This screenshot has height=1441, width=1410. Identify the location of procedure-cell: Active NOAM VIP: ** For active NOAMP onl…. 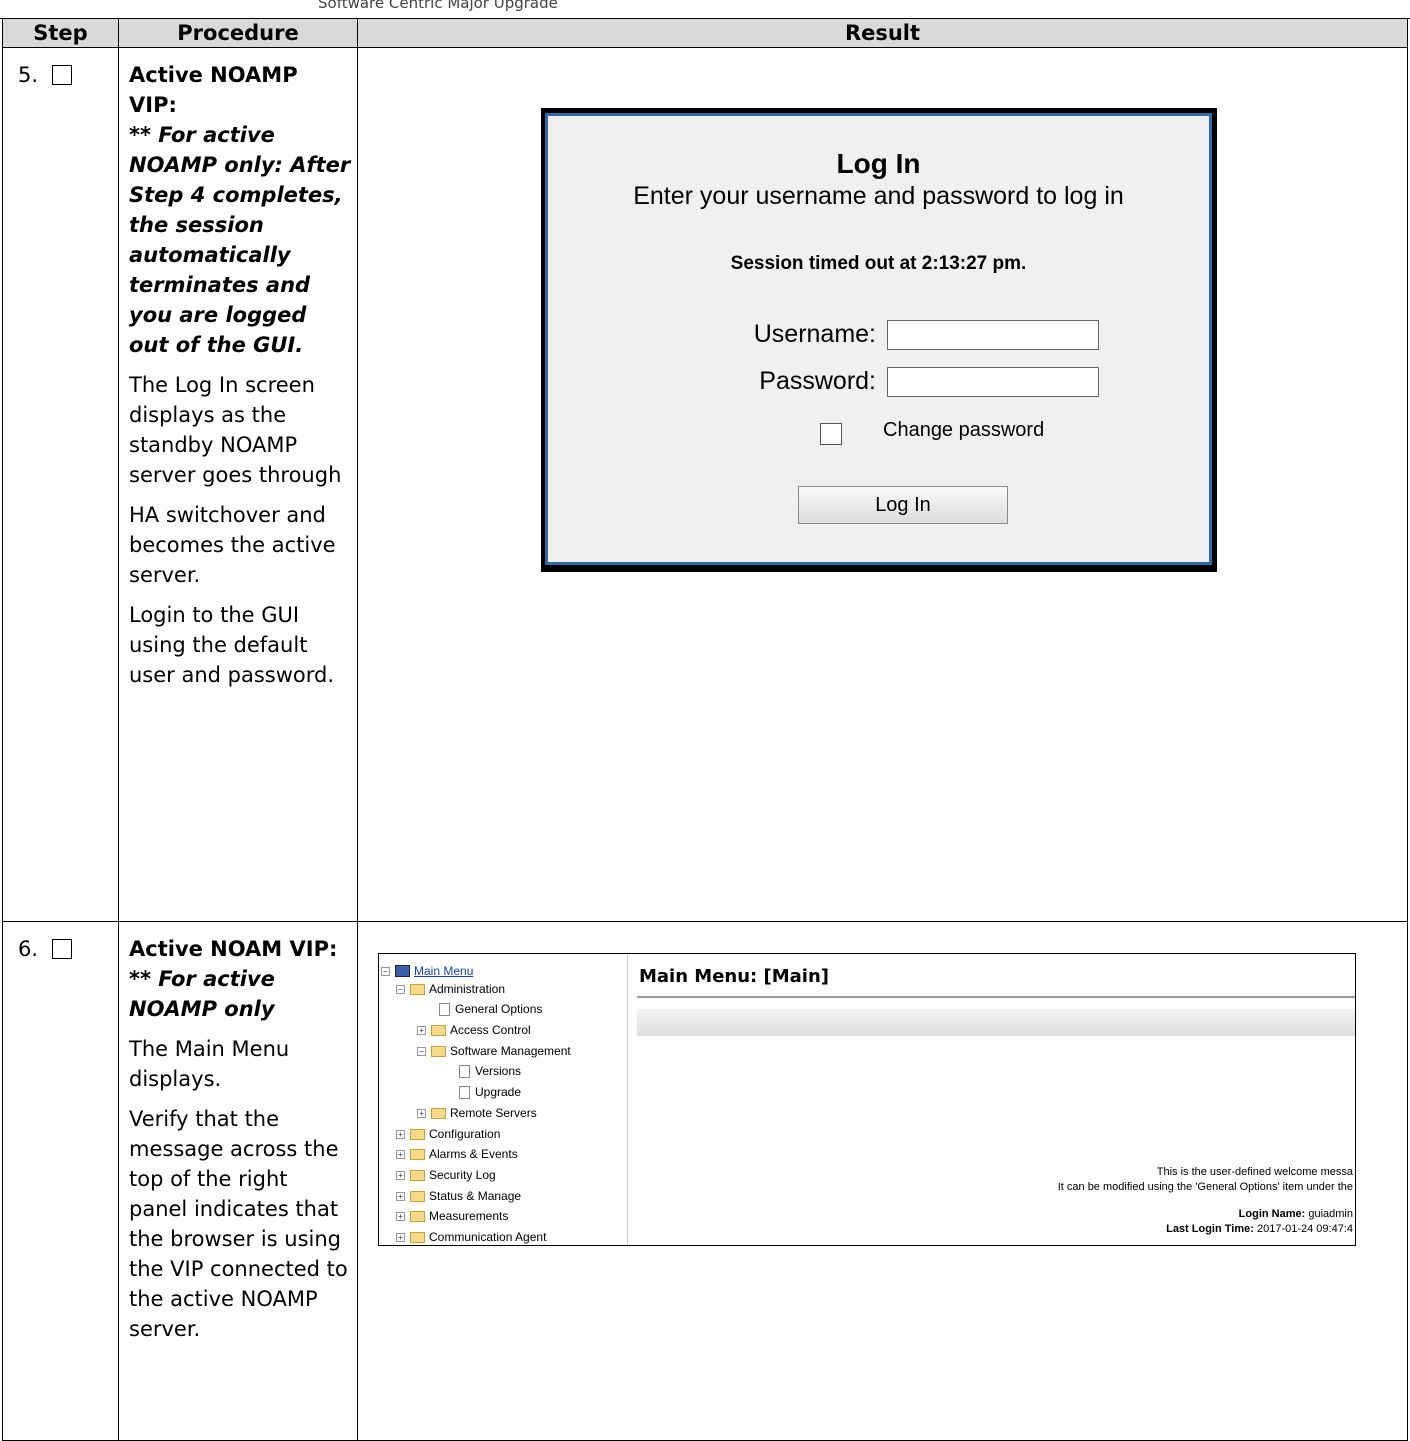
(238, 1181).